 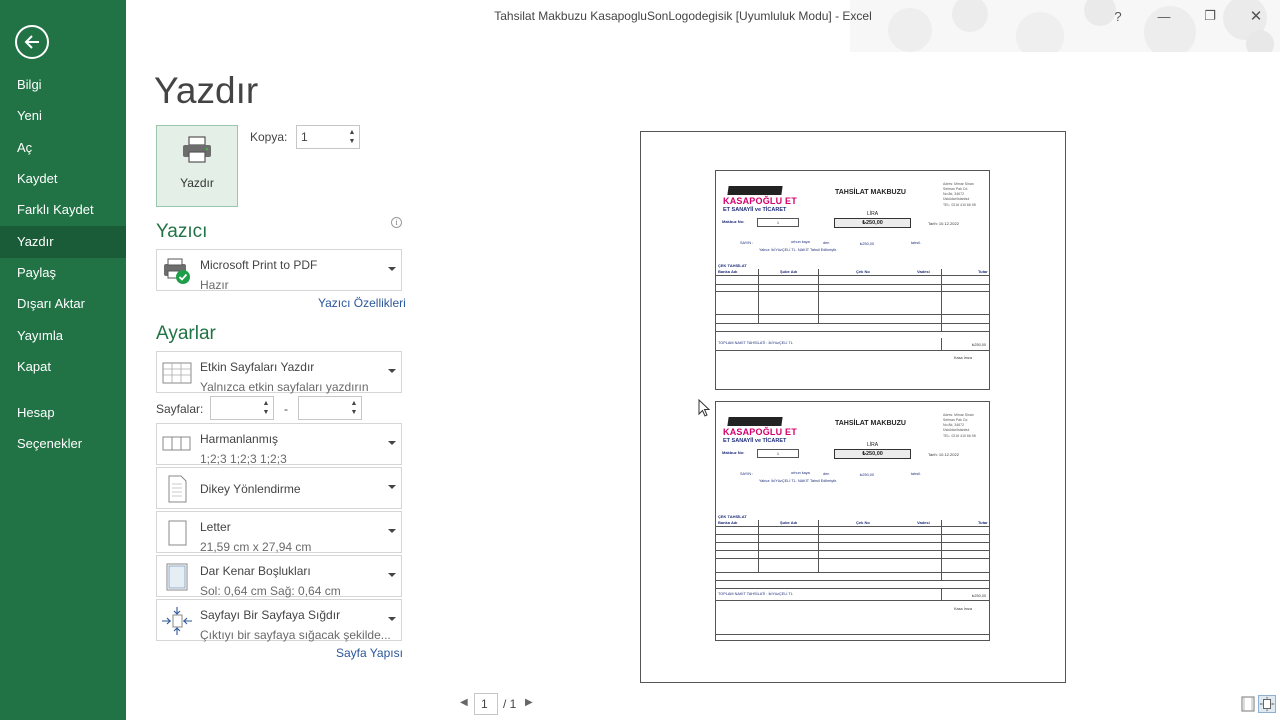 What do you see at coordinates (1164, 16) in the screenshot?
I see `minimize-button: —` at bounding box center [1164, 16].